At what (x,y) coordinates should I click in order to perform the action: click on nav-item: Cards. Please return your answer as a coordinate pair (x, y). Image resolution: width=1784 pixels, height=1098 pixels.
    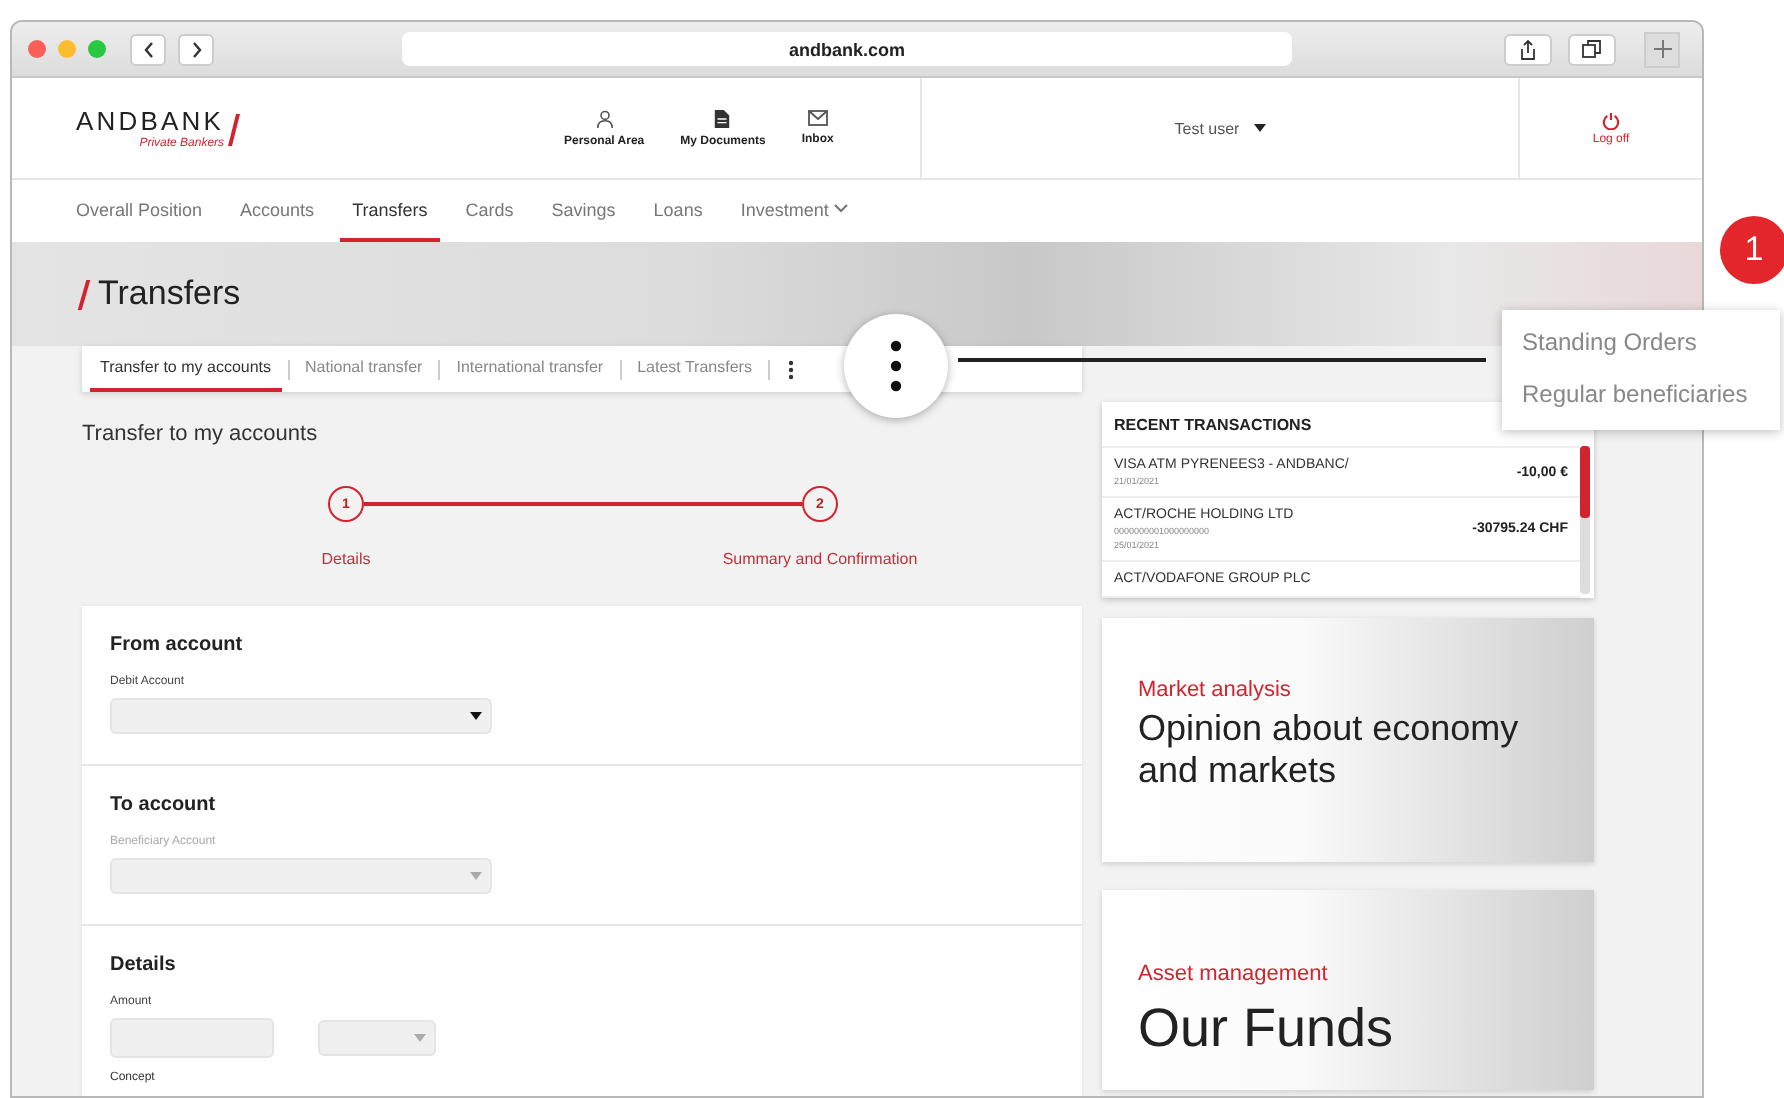
    Looking at the image, I should click on (489, 211).